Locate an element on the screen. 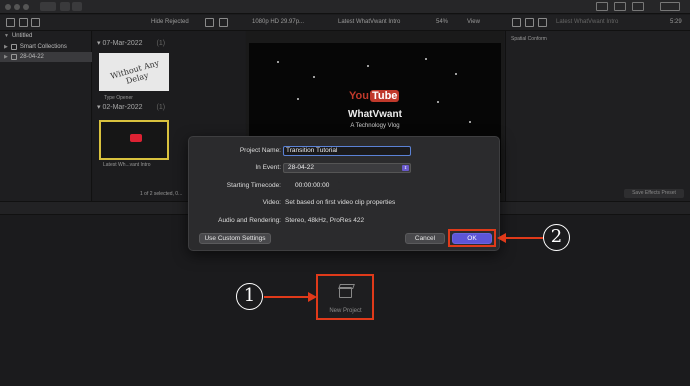 Image resolution: width=690 pixels, height=386 pixels. video-label: Video: is located at coordinates (271, 202).